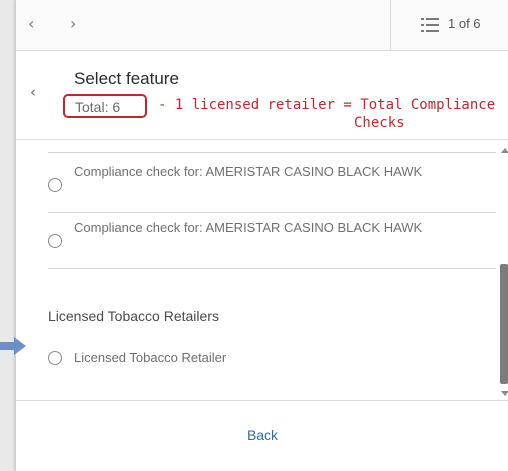 The height and width of the screenshot is (471, 508). Describe the element at coordinates (464, 23) in the screenshot. I see `page-count: 1 of 6` at that location.